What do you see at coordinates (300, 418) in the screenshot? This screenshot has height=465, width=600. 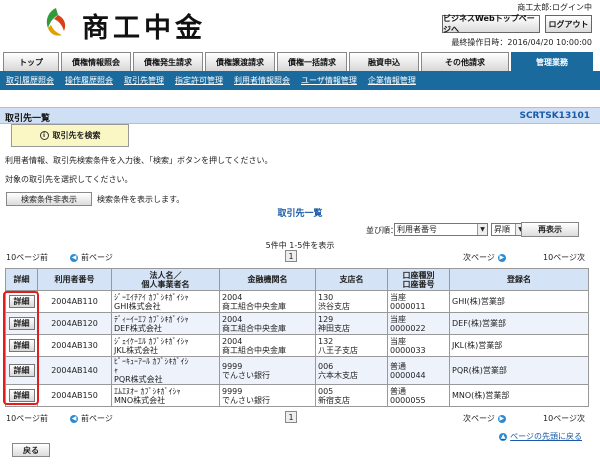 I see `pager-bottom: 10ページ前 ◀ 前ページ 1 次ページ ▶ 10ページ次` at bounding box center [300, 418].